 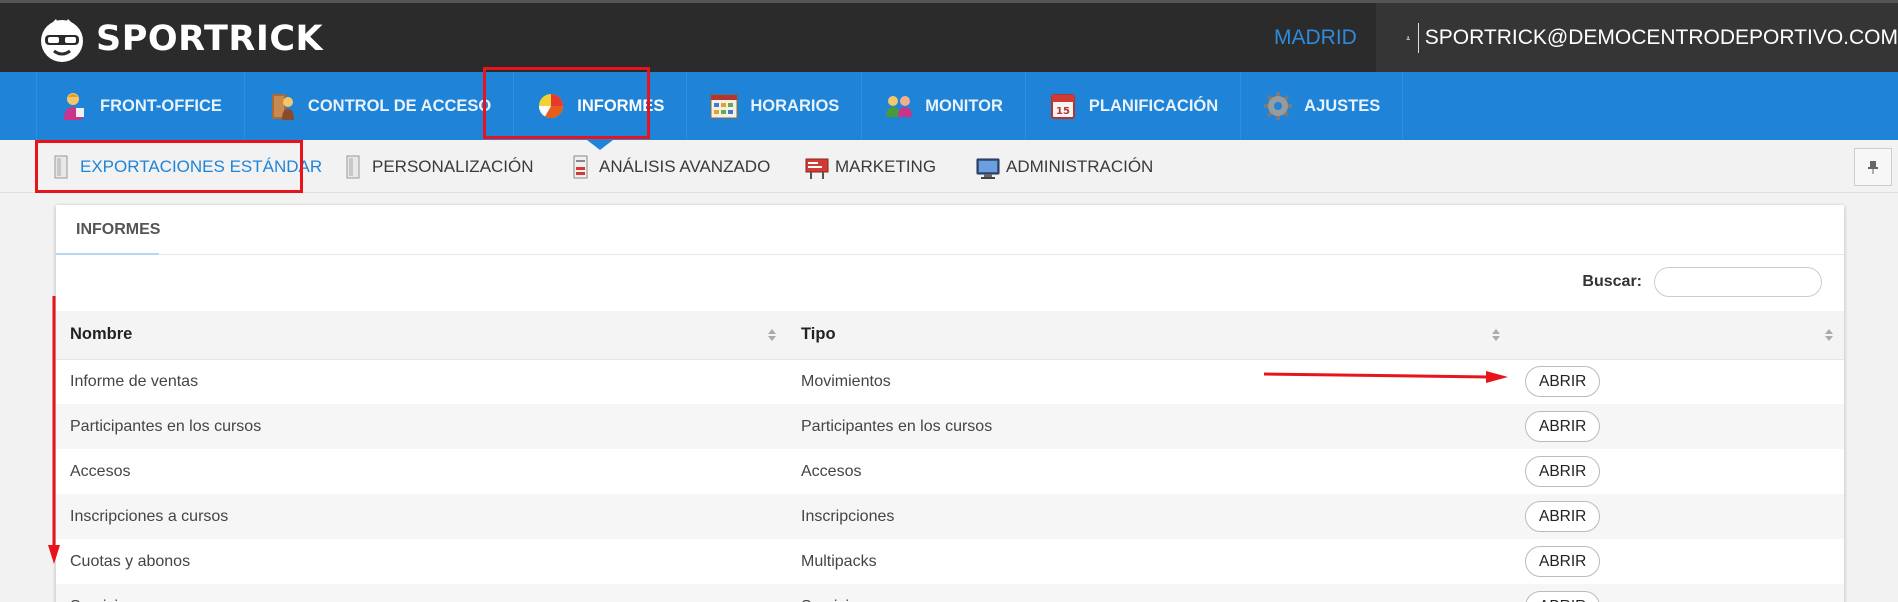 I want to click on nav-informes: INFORMES, so click(x=599, y=111).